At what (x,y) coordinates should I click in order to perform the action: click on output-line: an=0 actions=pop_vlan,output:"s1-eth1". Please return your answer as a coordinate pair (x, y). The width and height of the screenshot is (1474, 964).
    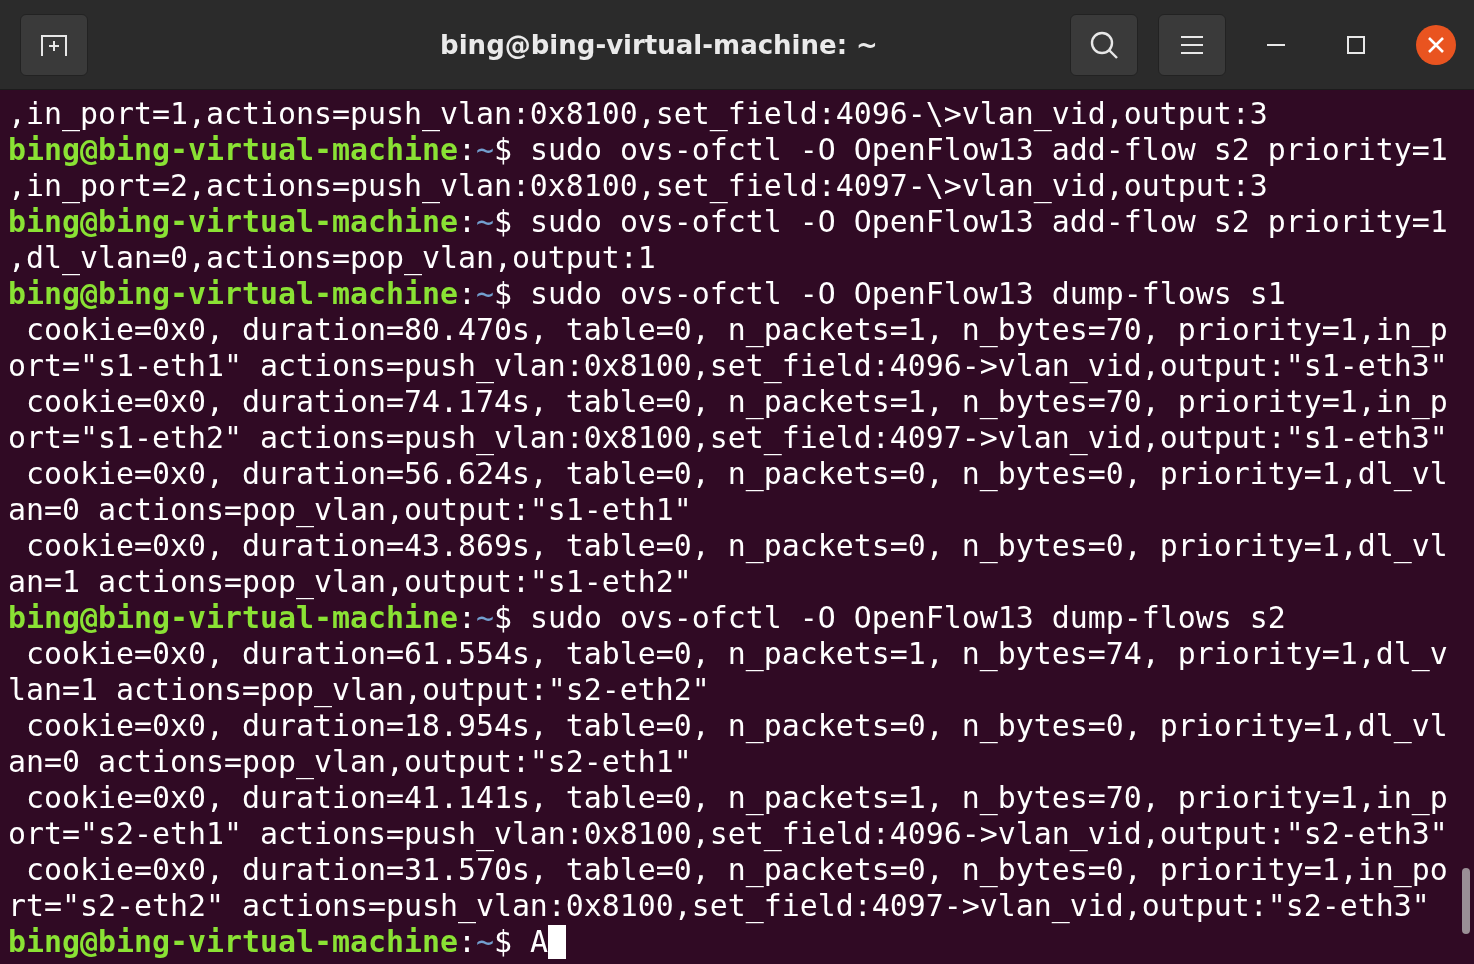
    Looking at the image, I should click on (350, 510).